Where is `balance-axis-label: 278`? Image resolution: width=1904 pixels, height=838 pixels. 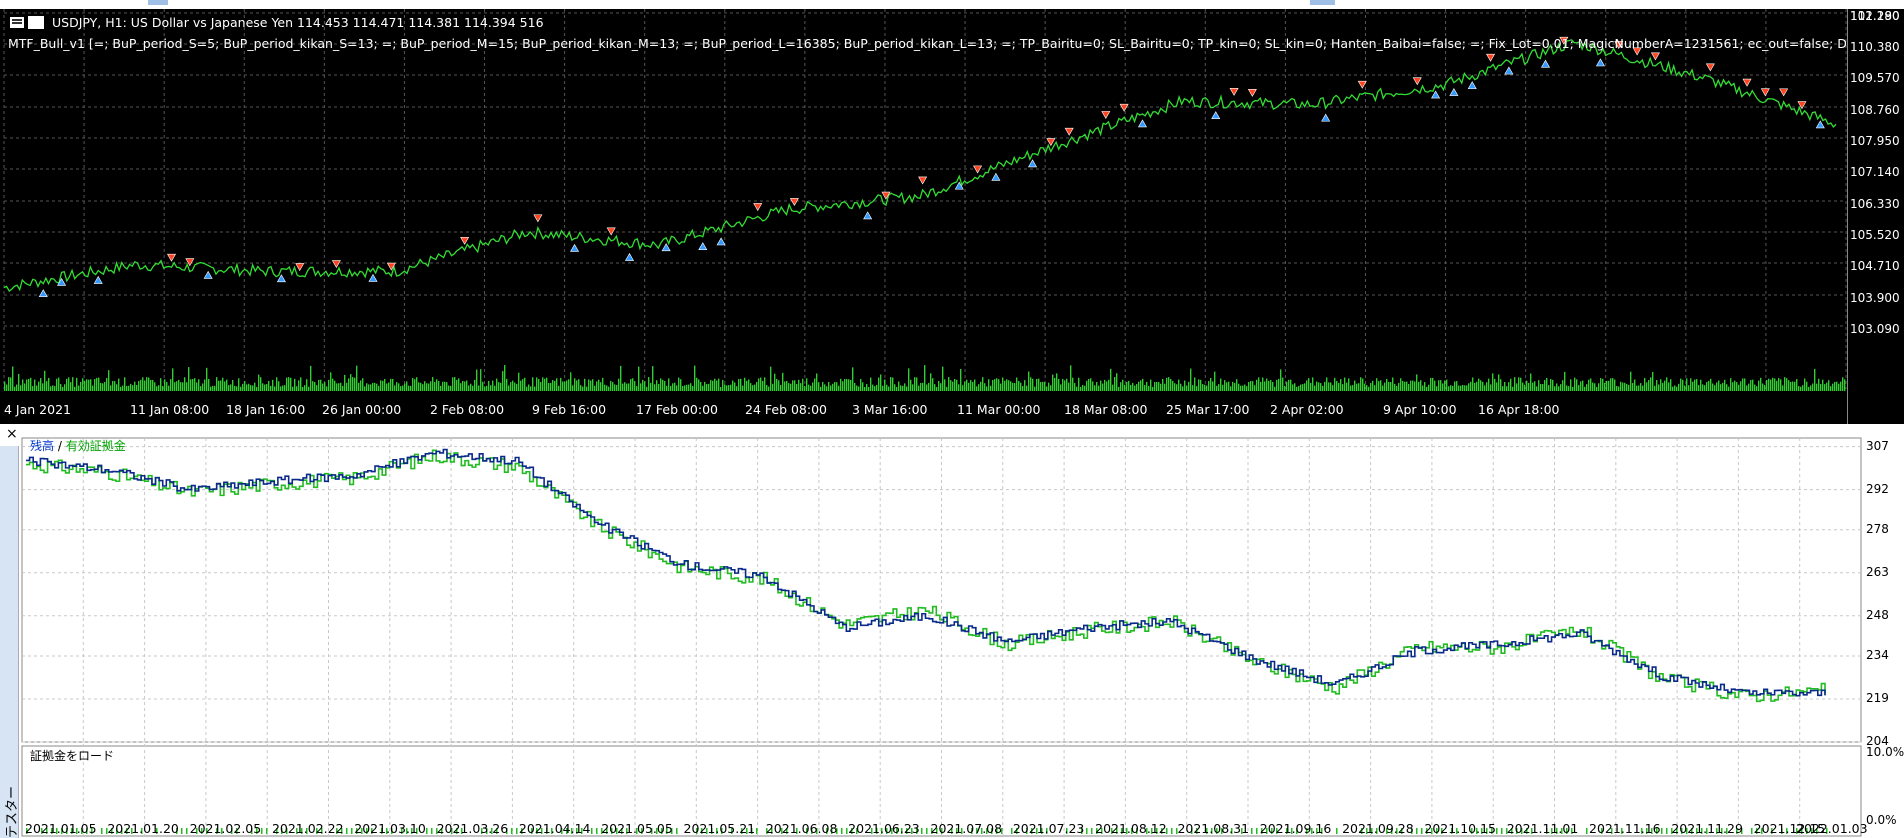
balance-axis-label: 278 is located at coordinates (1877, 528).